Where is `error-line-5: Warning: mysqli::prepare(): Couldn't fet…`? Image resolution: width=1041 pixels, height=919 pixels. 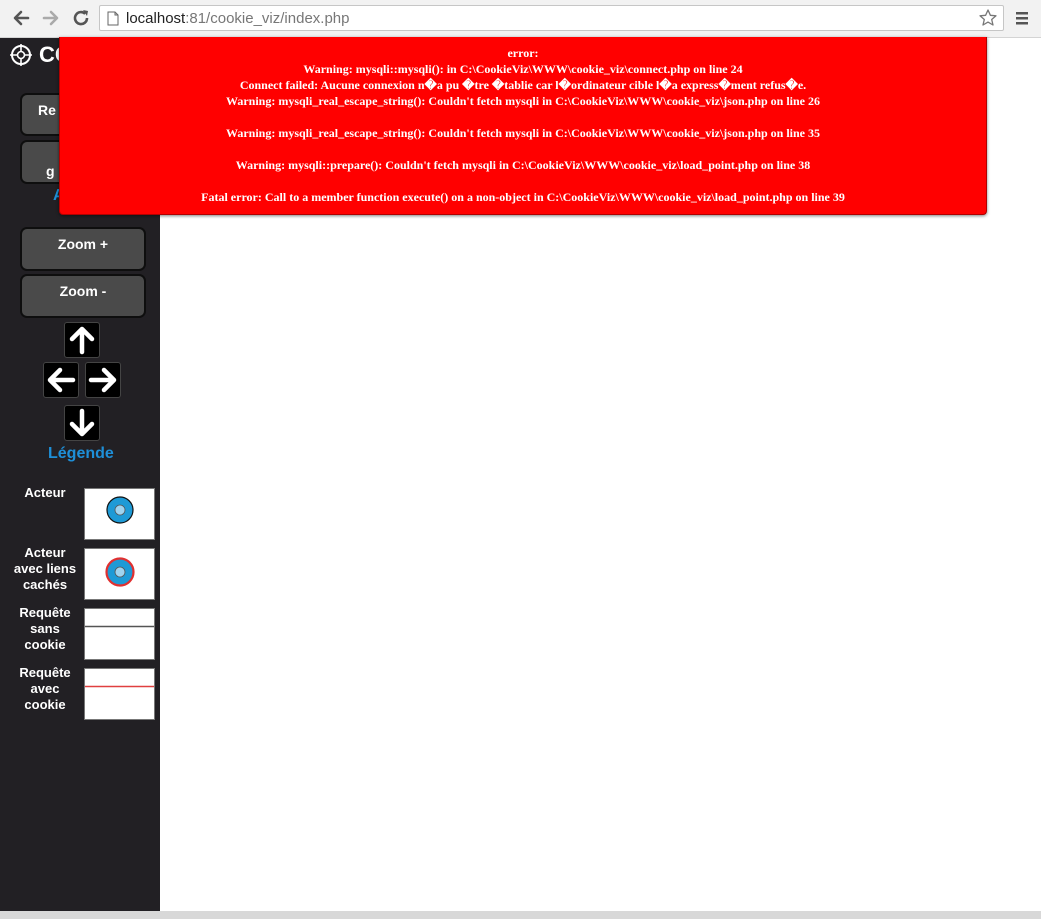 error-line-5: Warning: mysqli::prepare(): Couldn't fet… is located at coordinates (523, 165).